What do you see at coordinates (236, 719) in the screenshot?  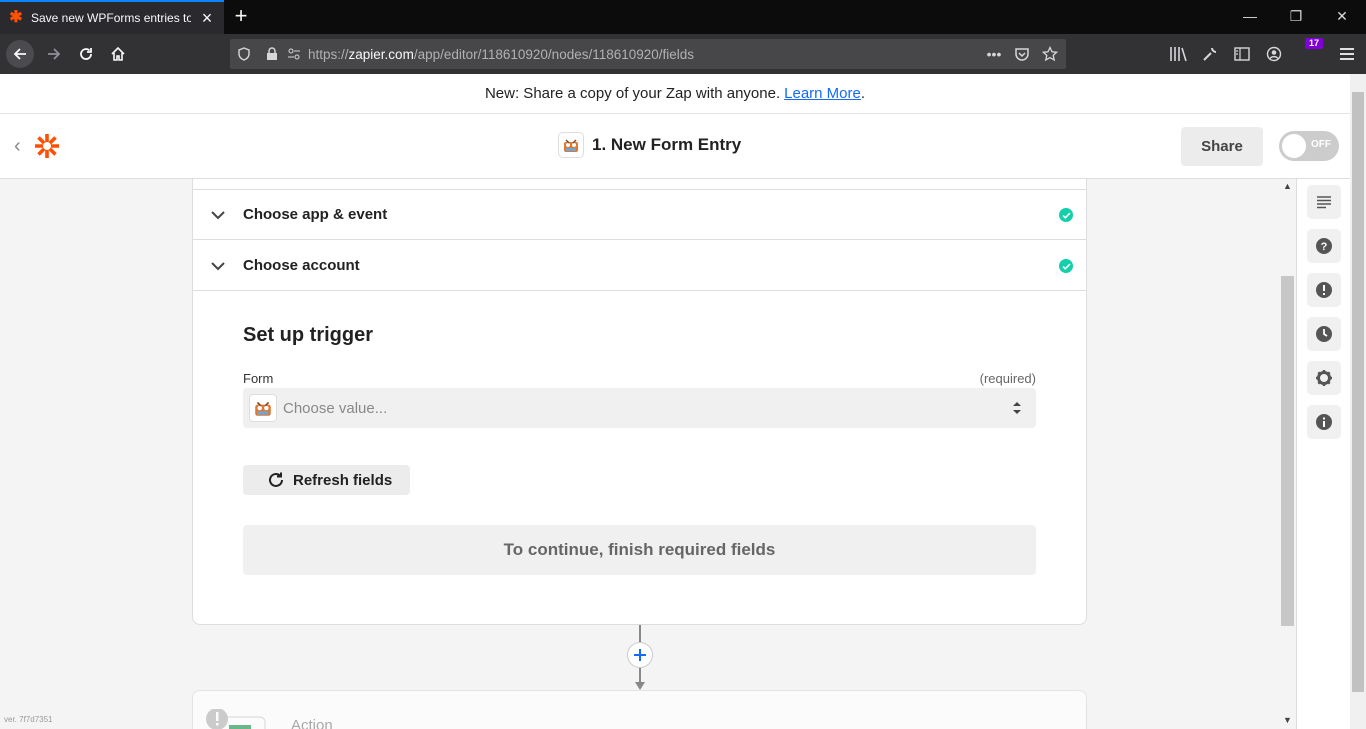 I see `action-app-icon` at bounding box center [236, 719].